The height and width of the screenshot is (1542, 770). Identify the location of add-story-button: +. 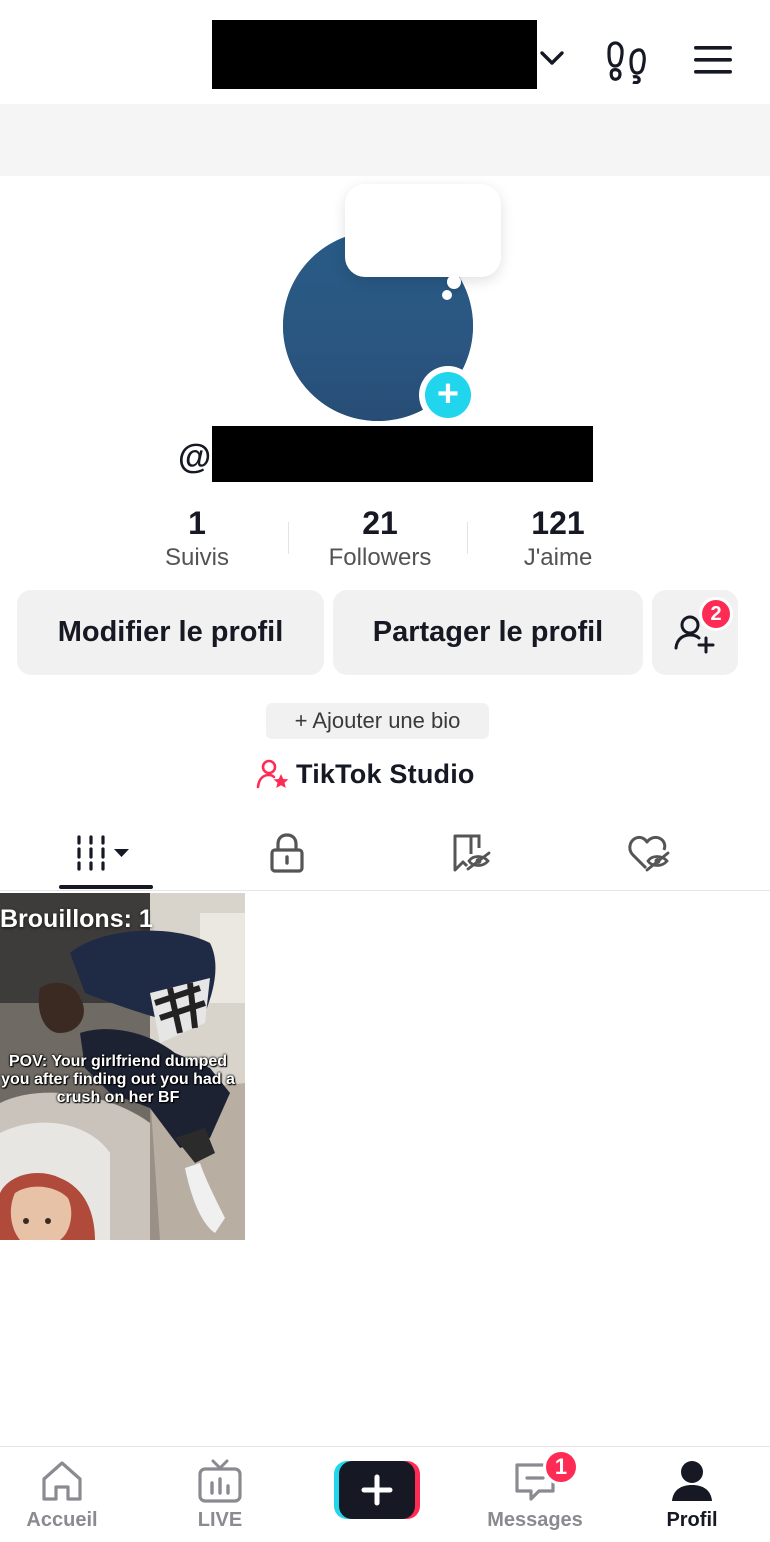
(448, 395).